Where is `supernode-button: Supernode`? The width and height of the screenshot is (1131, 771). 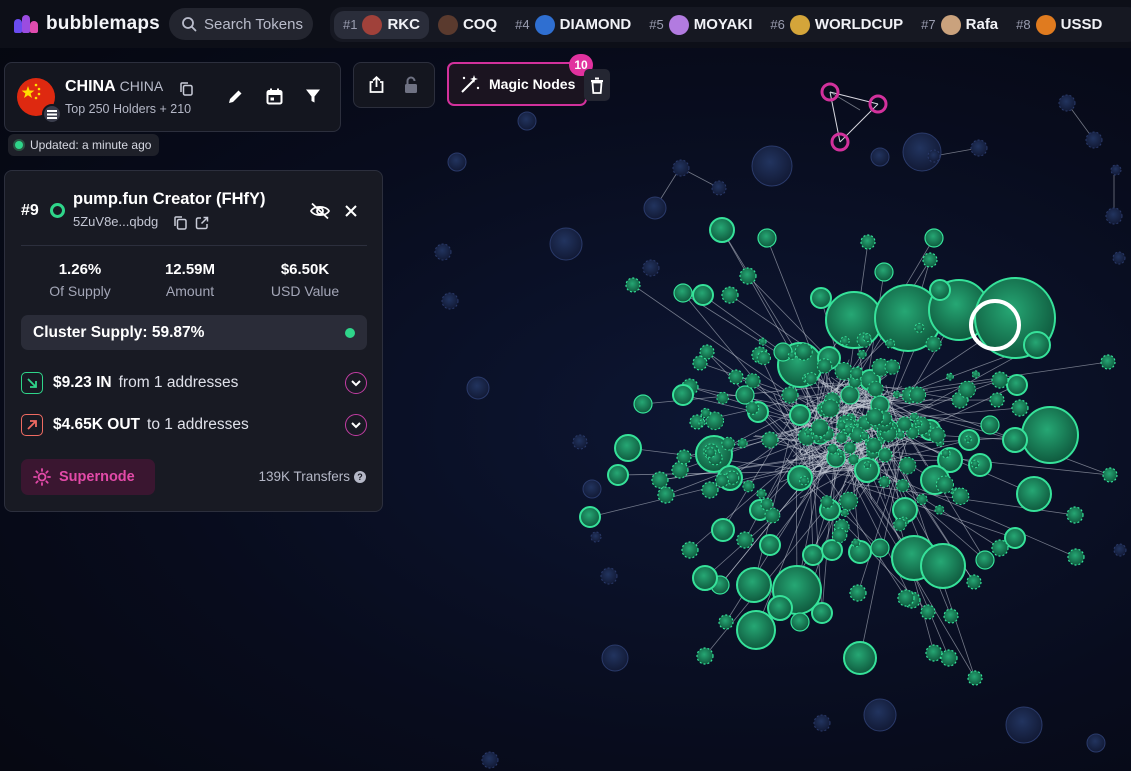 supernode-button: Supernode is located at coordinates (88, 477).